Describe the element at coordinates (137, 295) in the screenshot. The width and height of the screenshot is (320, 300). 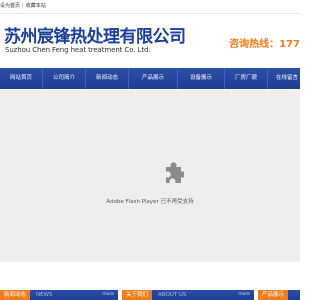
I see `about-panel-title: 关于我们` at that location.